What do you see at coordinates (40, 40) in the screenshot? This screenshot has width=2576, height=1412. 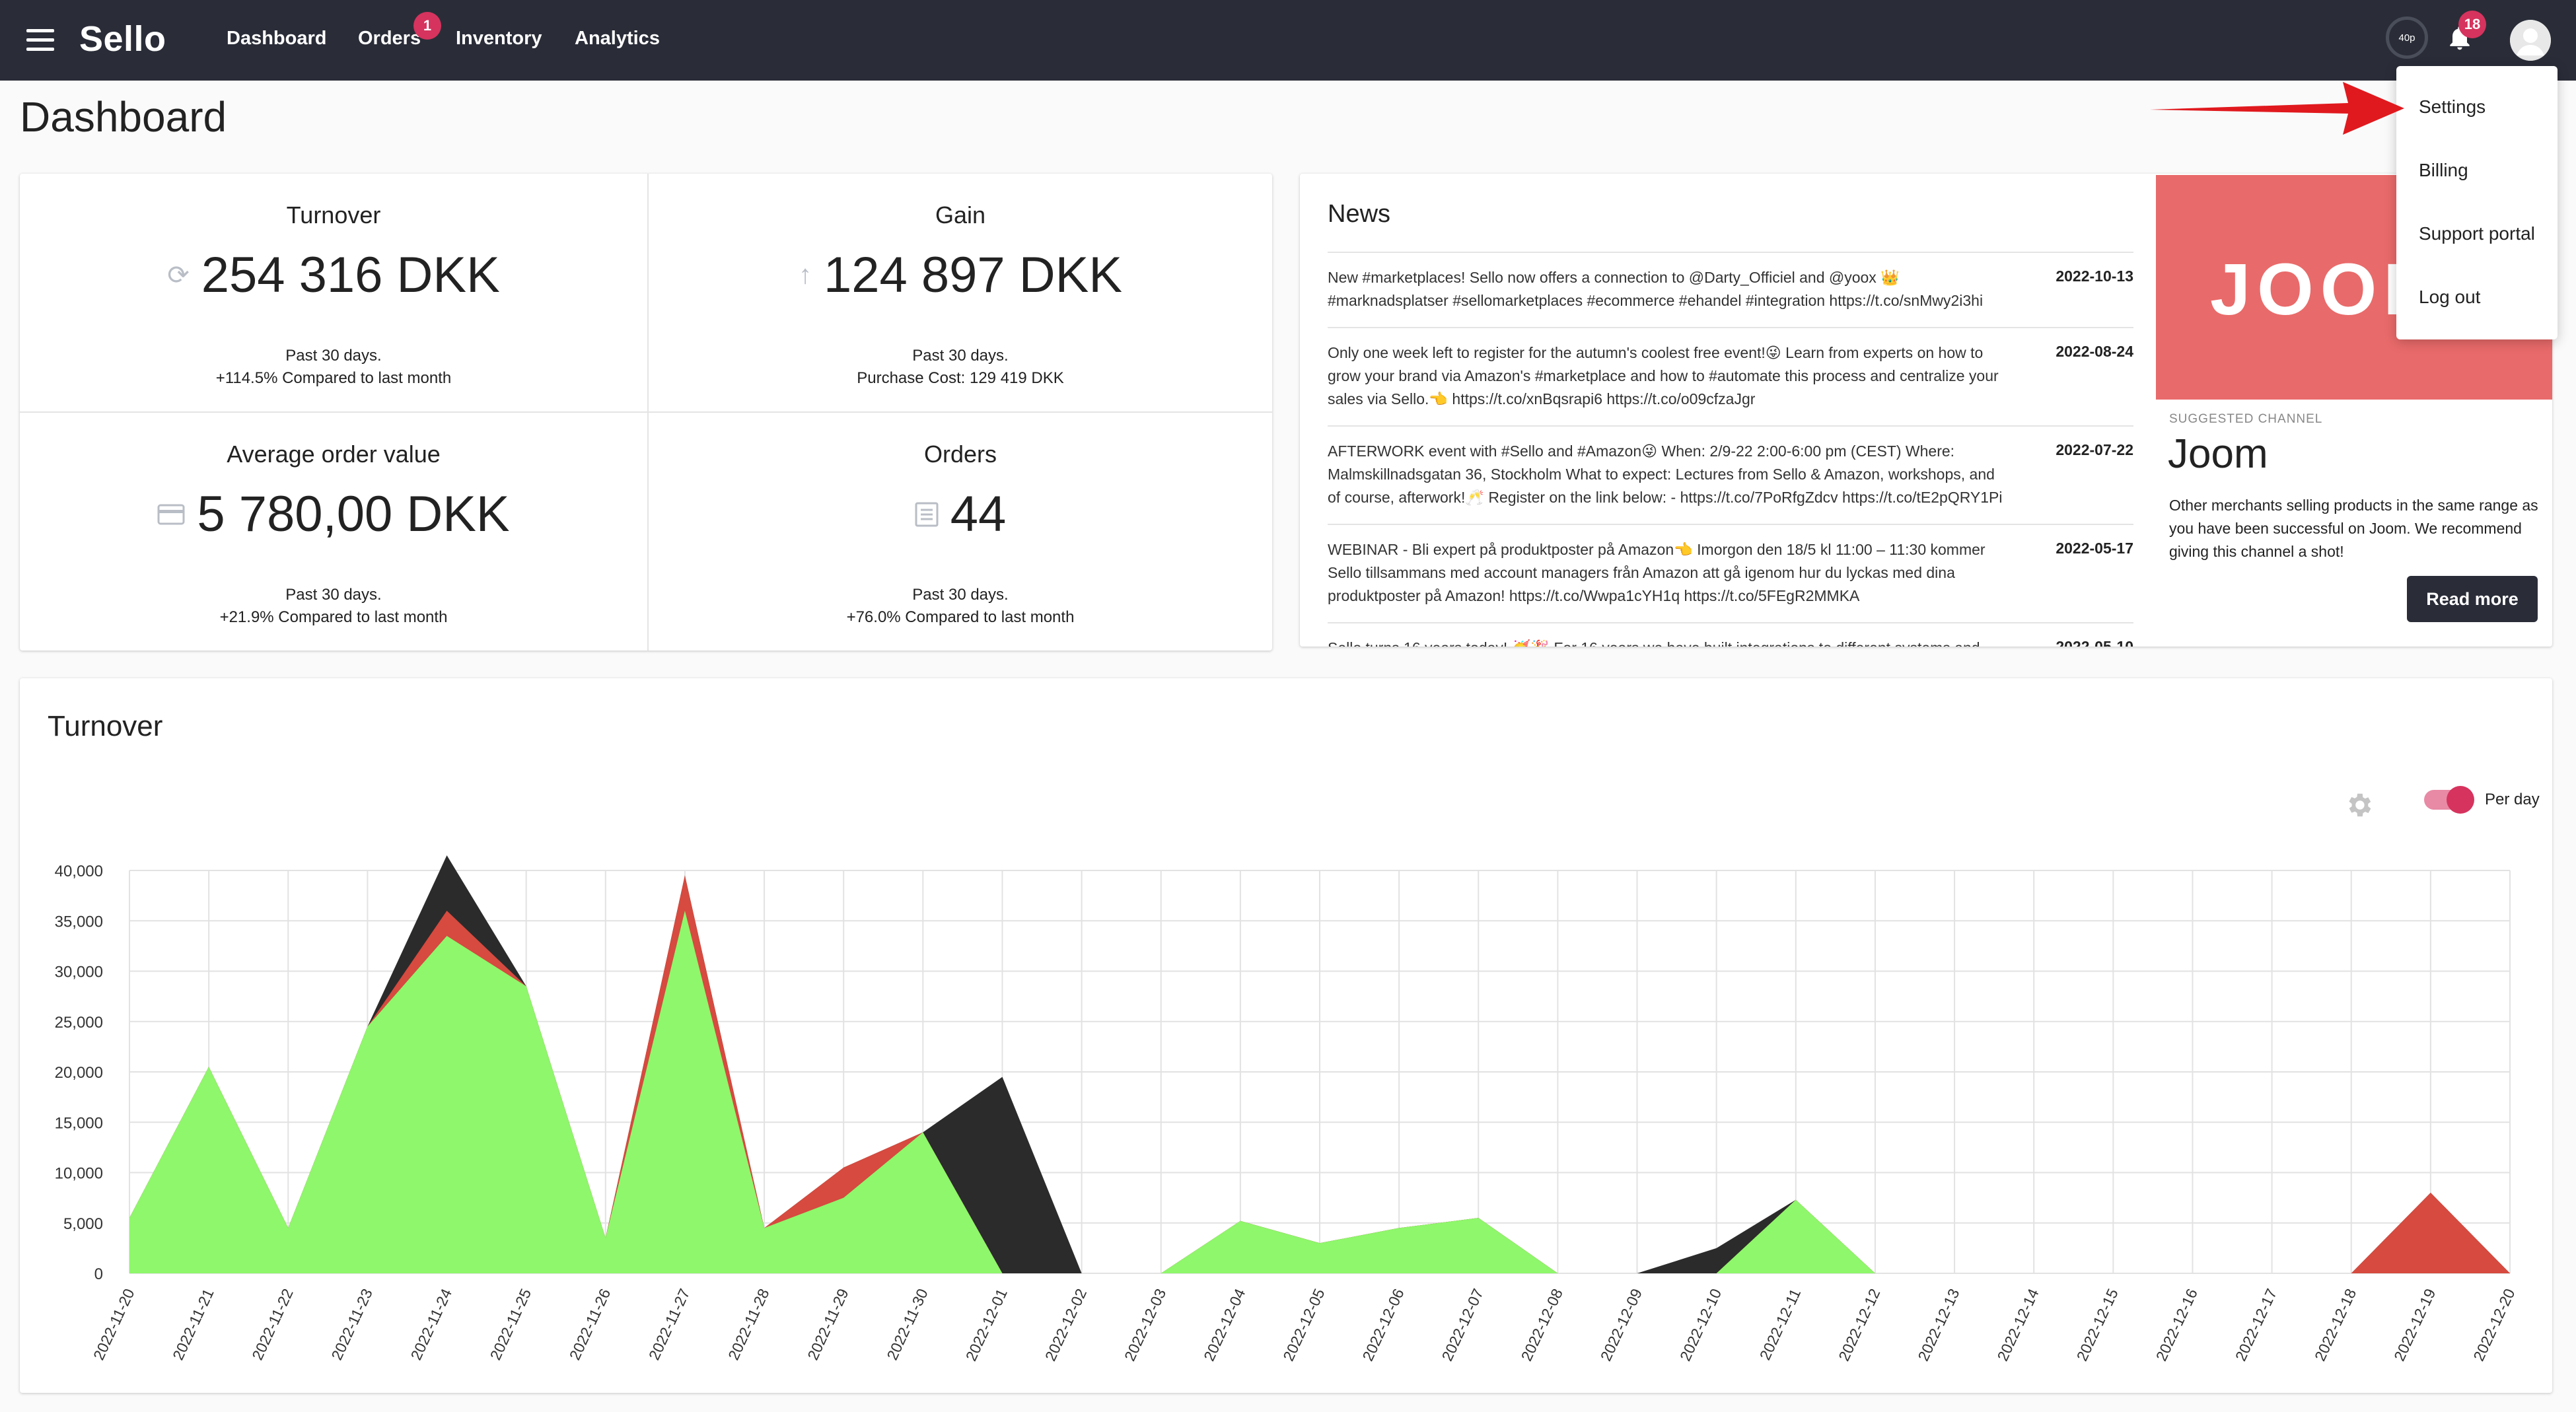 I see `menu-icon` at bounding box center [40, 40].